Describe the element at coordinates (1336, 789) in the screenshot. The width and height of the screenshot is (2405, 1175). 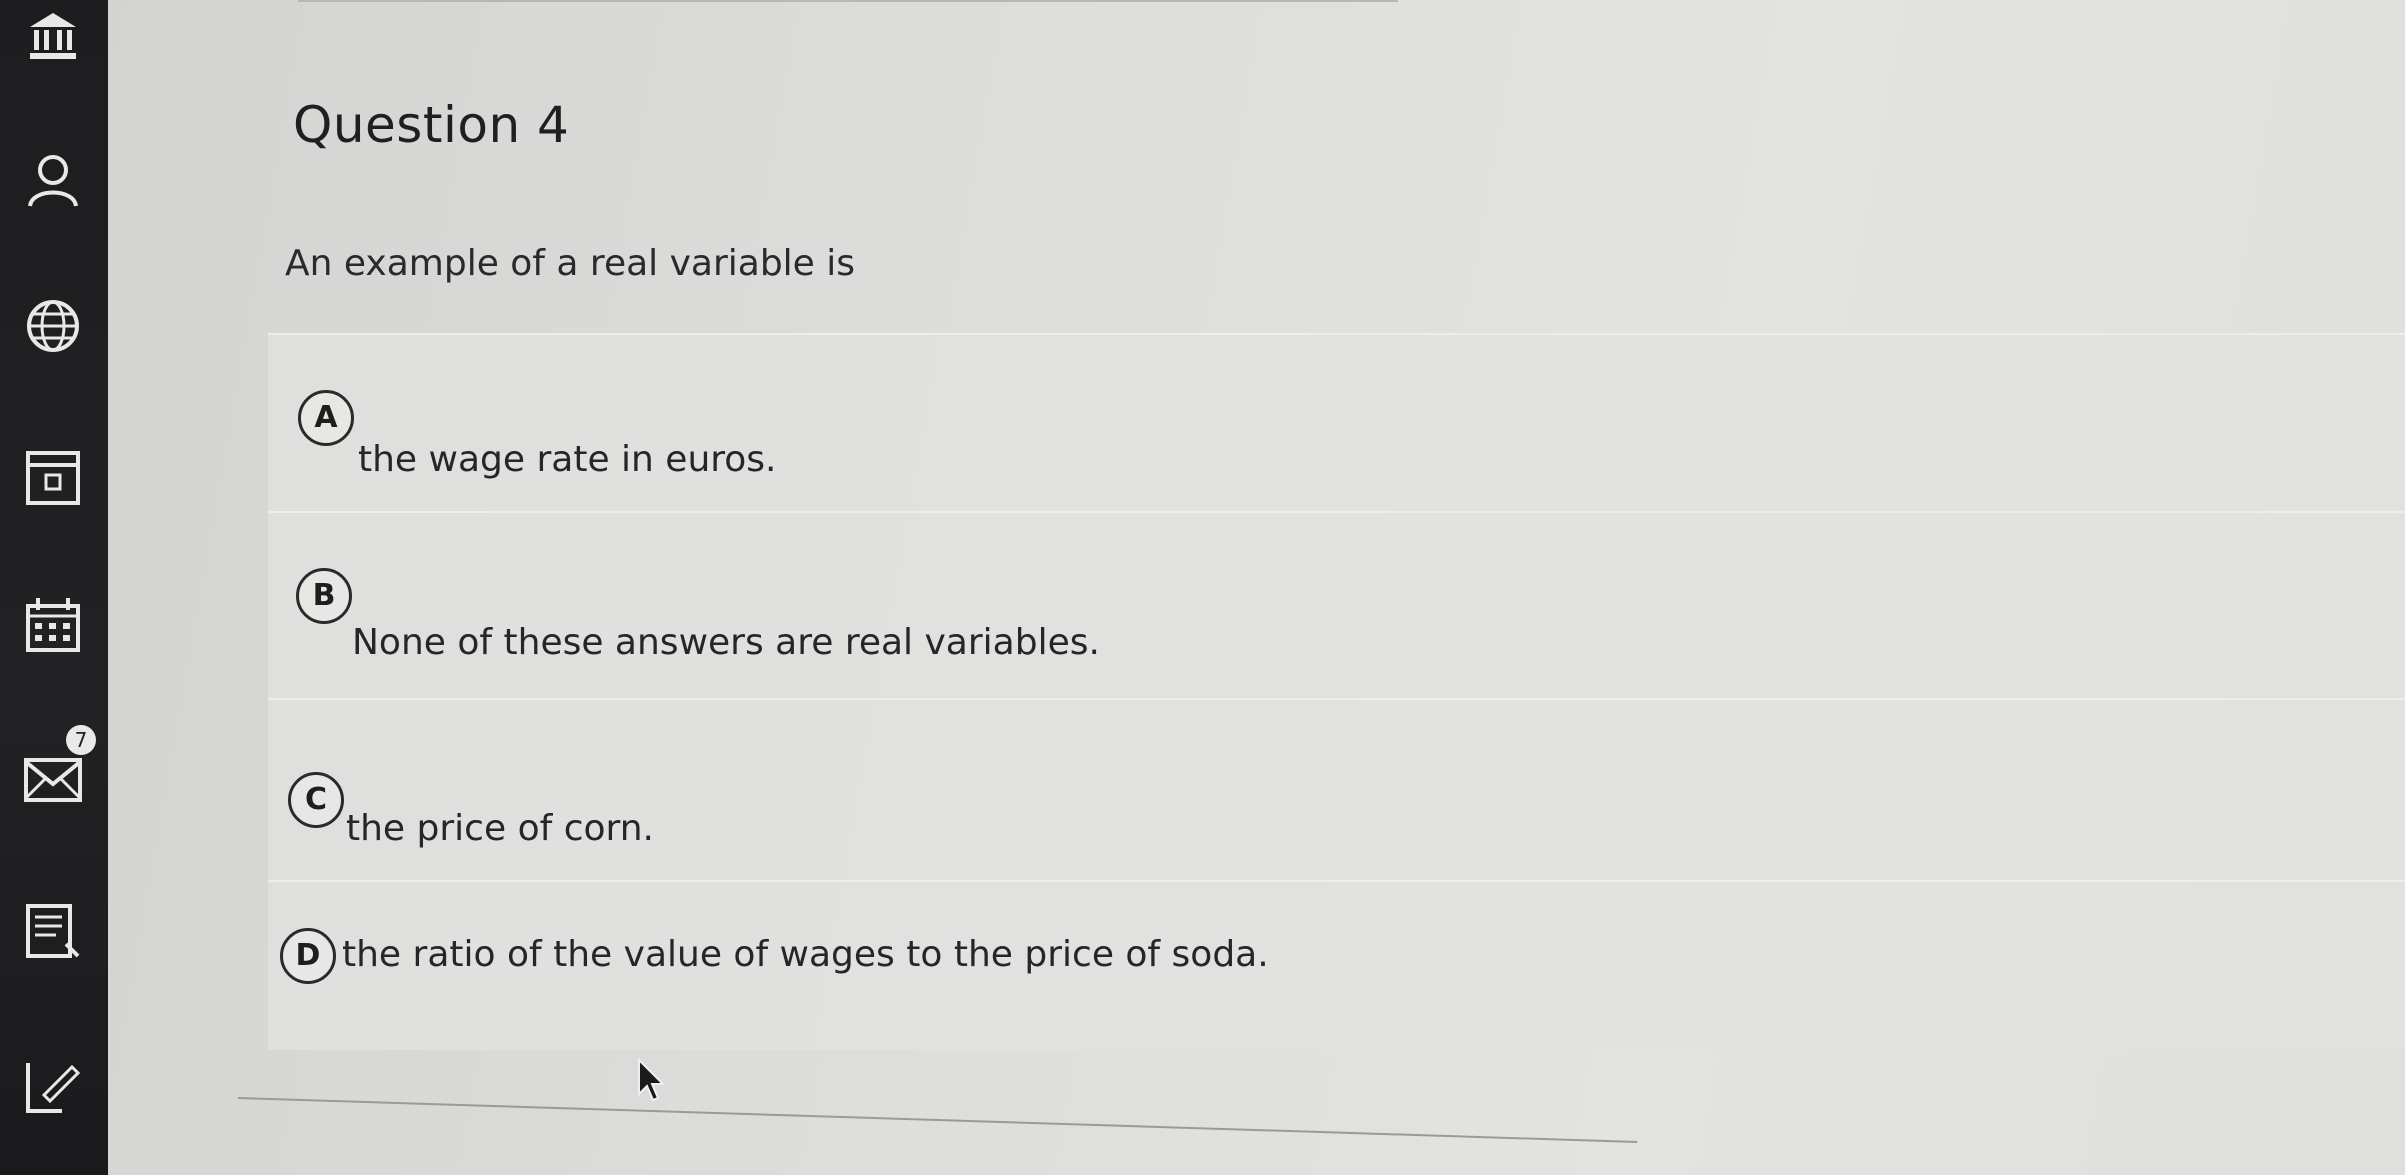
I see `answer-choice-c: C the price of corn.` at that location.